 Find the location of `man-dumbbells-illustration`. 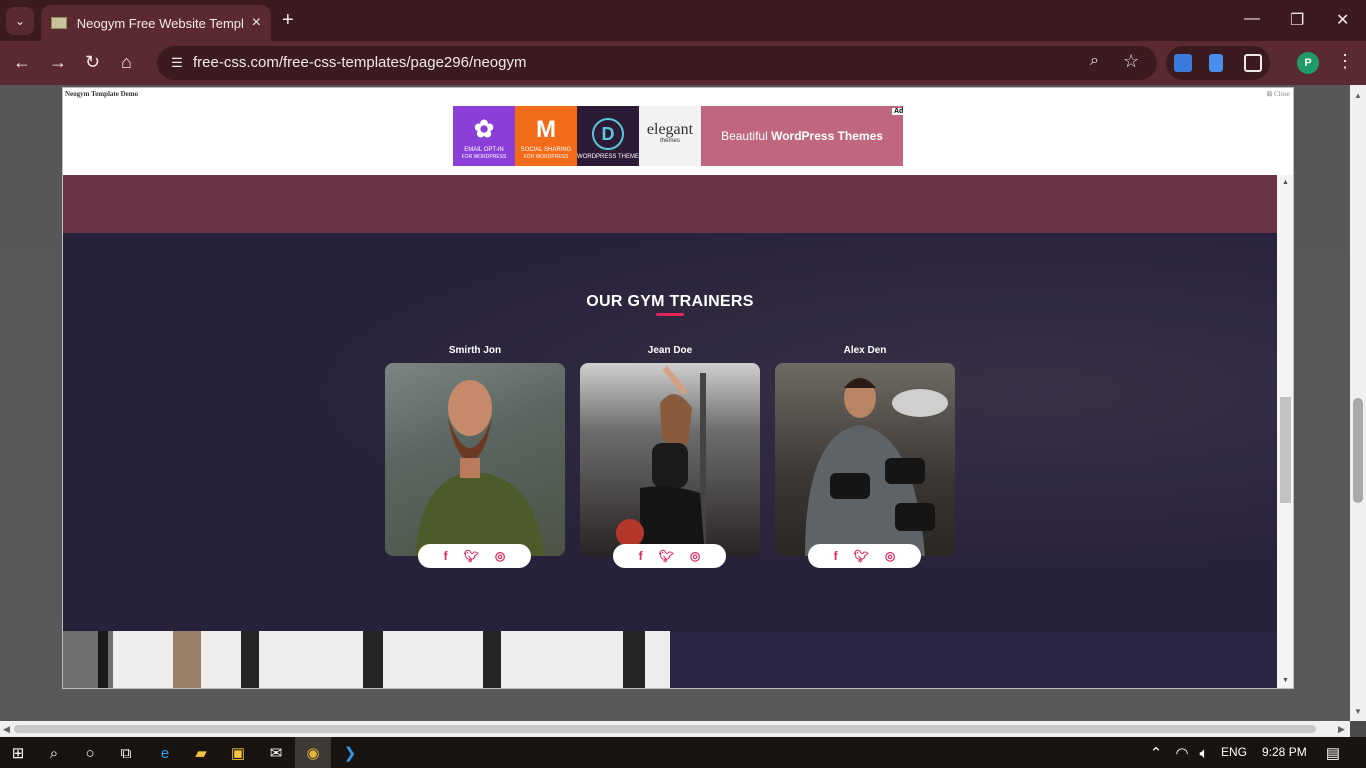

man-dumbbells-illustration is located at coordinates (876, 467).